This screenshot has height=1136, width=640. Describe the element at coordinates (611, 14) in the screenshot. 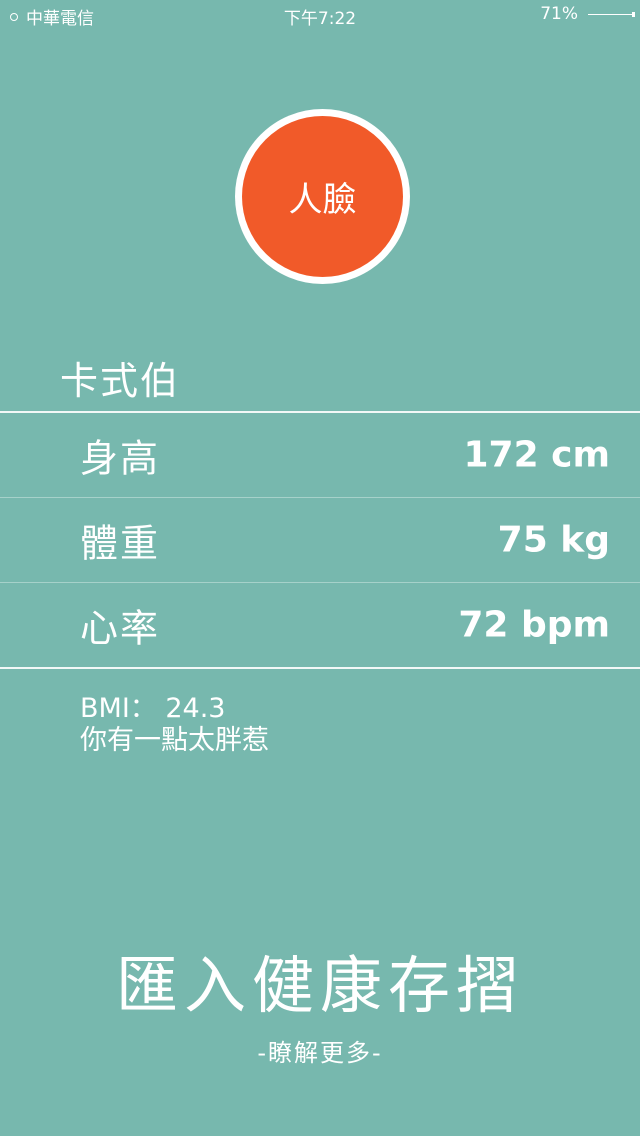

I see `battery-icon` at that location.